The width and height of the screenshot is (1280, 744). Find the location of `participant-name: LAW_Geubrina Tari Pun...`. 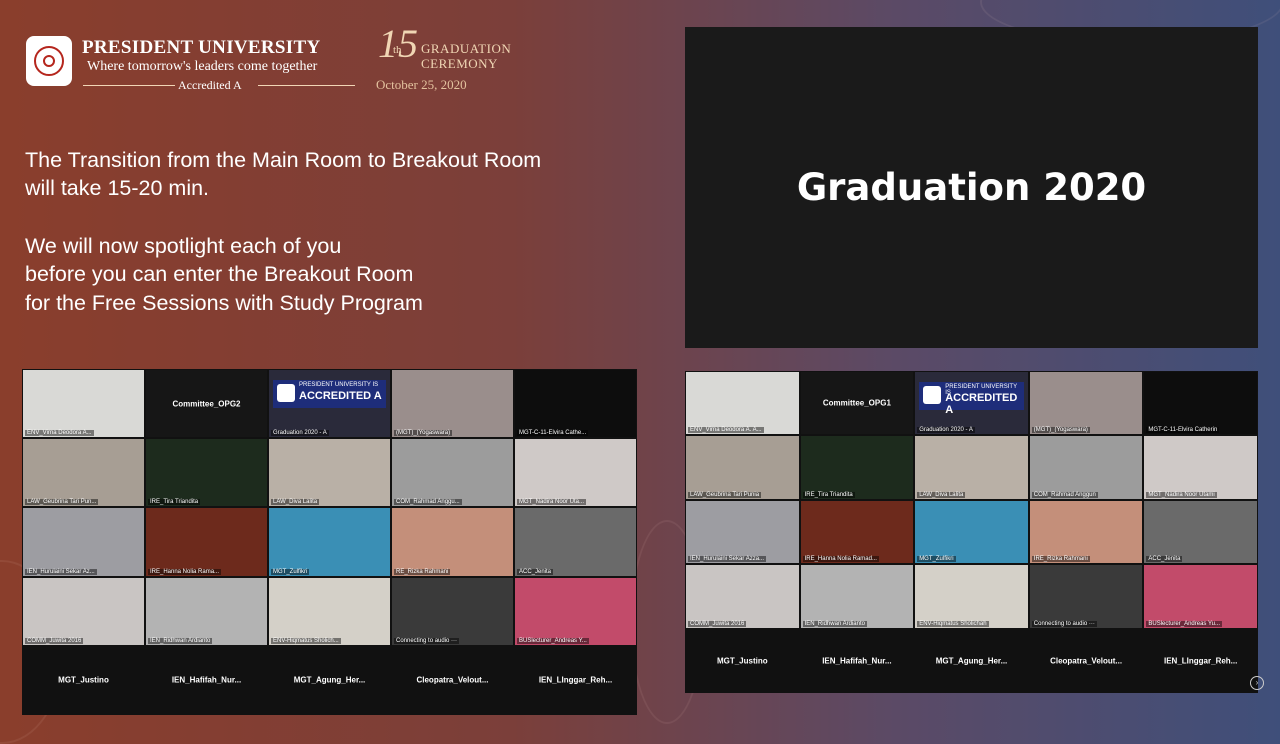

participant-name: LAW_Geubrina Tari Pun... is located at coordinates (62, 502).